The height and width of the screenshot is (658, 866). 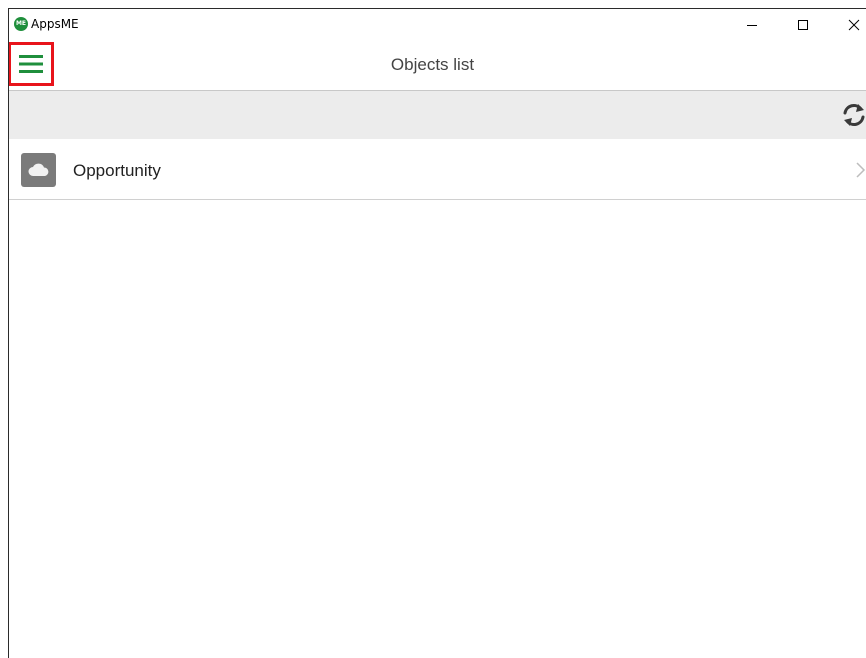 I want to click on cloud-icon, so click(x=38, y=170).